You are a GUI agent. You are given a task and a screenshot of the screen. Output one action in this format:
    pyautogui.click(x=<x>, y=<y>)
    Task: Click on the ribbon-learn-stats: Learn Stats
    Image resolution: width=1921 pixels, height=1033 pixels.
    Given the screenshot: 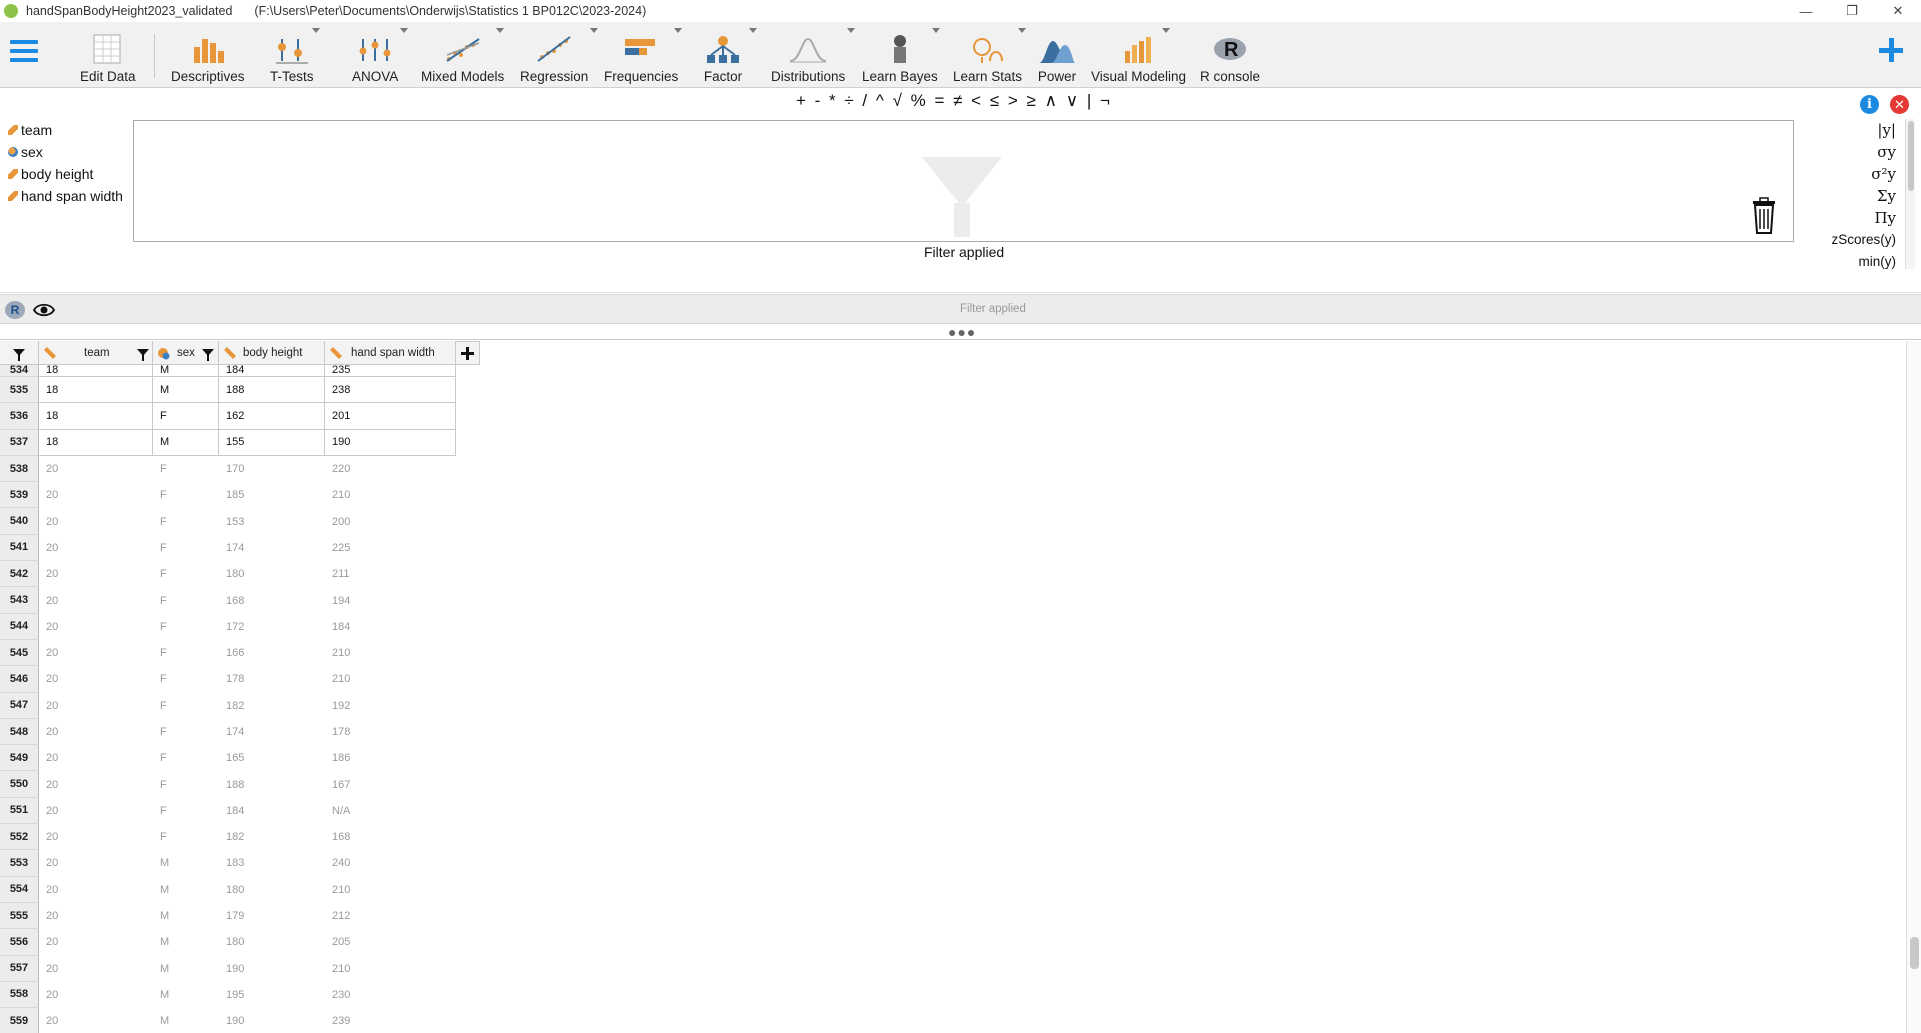 What is the action you would take?
    pyautogui.click(x=990, y=55)
    